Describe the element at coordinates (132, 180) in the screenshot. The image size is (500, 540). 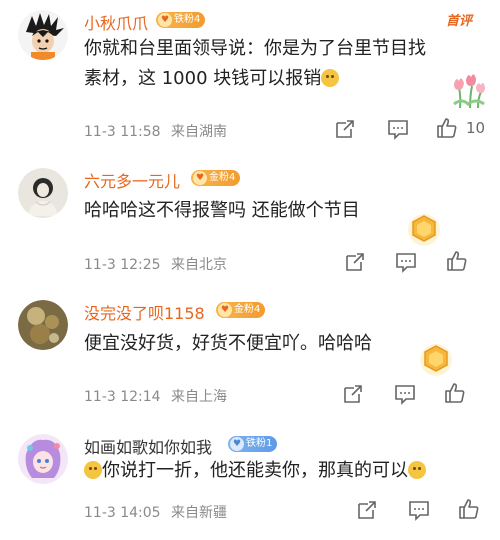
I see `username: 六元多一元儿` at that location.